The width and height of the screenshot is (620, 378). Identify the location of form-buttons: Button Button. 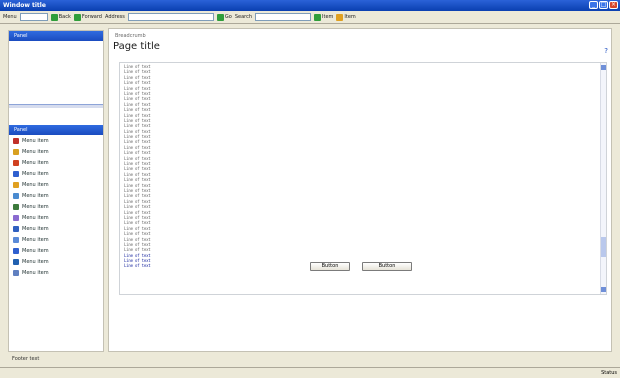
(361, 266).